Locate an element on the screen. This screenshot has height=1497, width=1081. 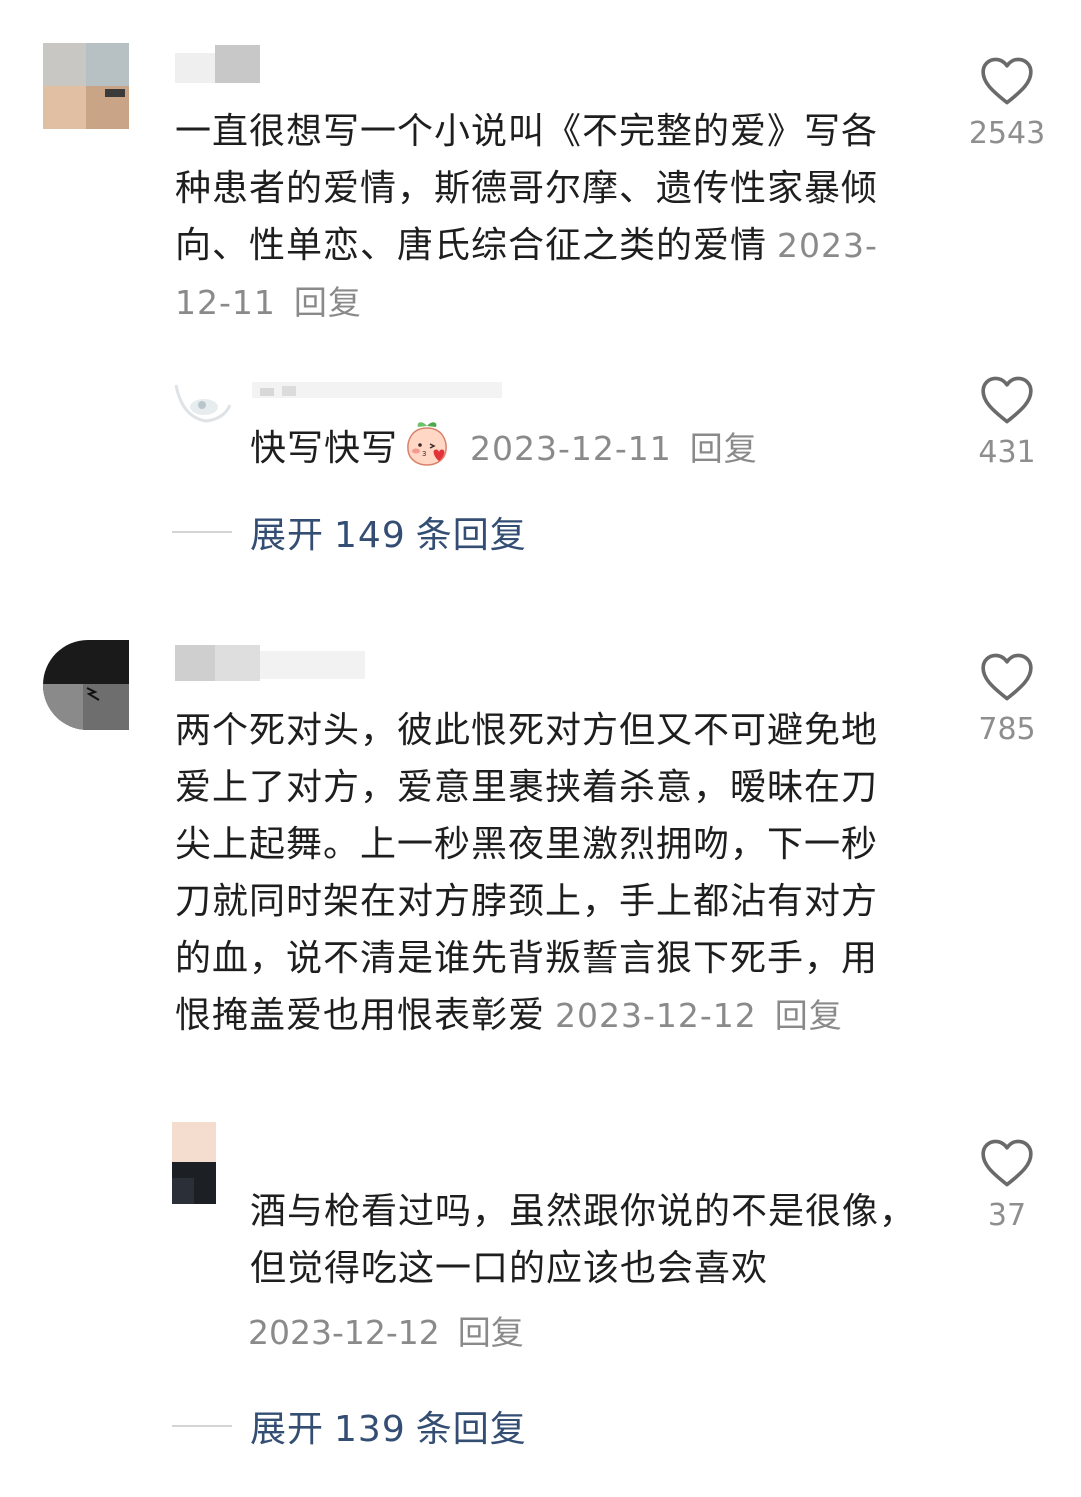
blushing-peach-emoji-icon: 3 is located at coordinates (427, 443).